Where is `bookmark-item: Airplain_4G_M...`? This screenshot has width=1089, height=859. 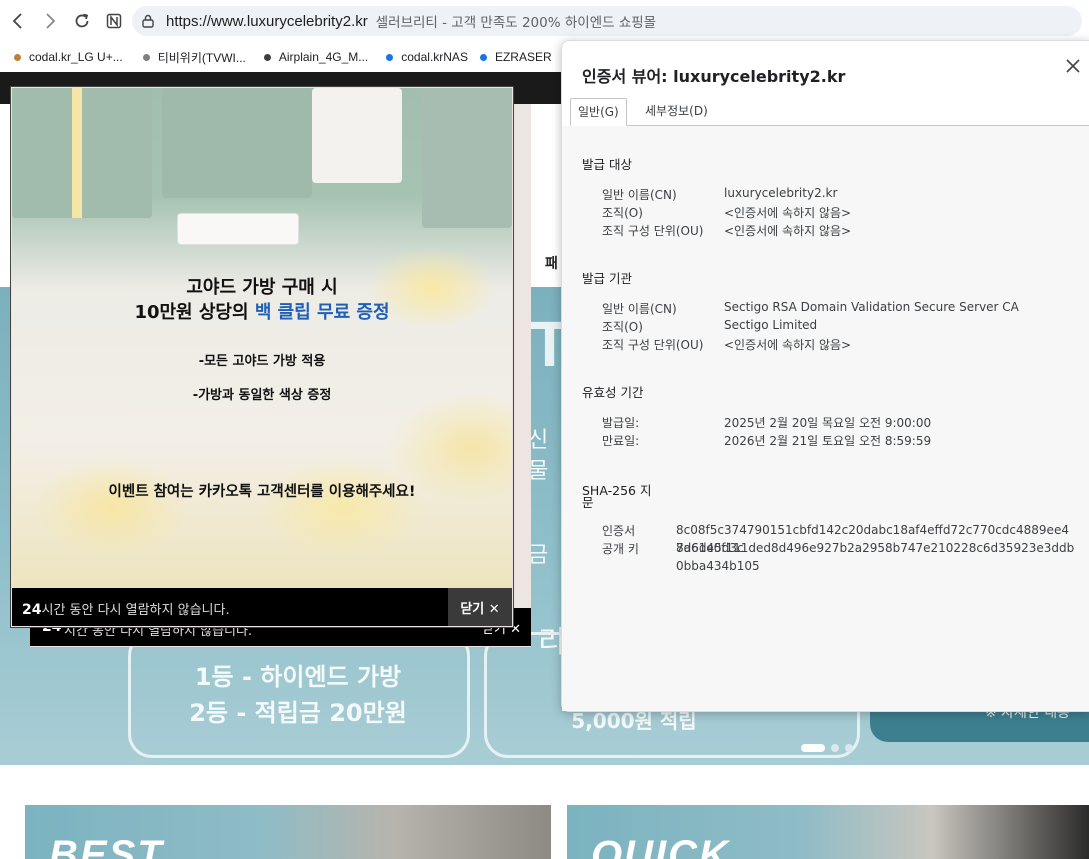
bookmark-item: Airplain_4G_M... is located at coordinates (315, 57).